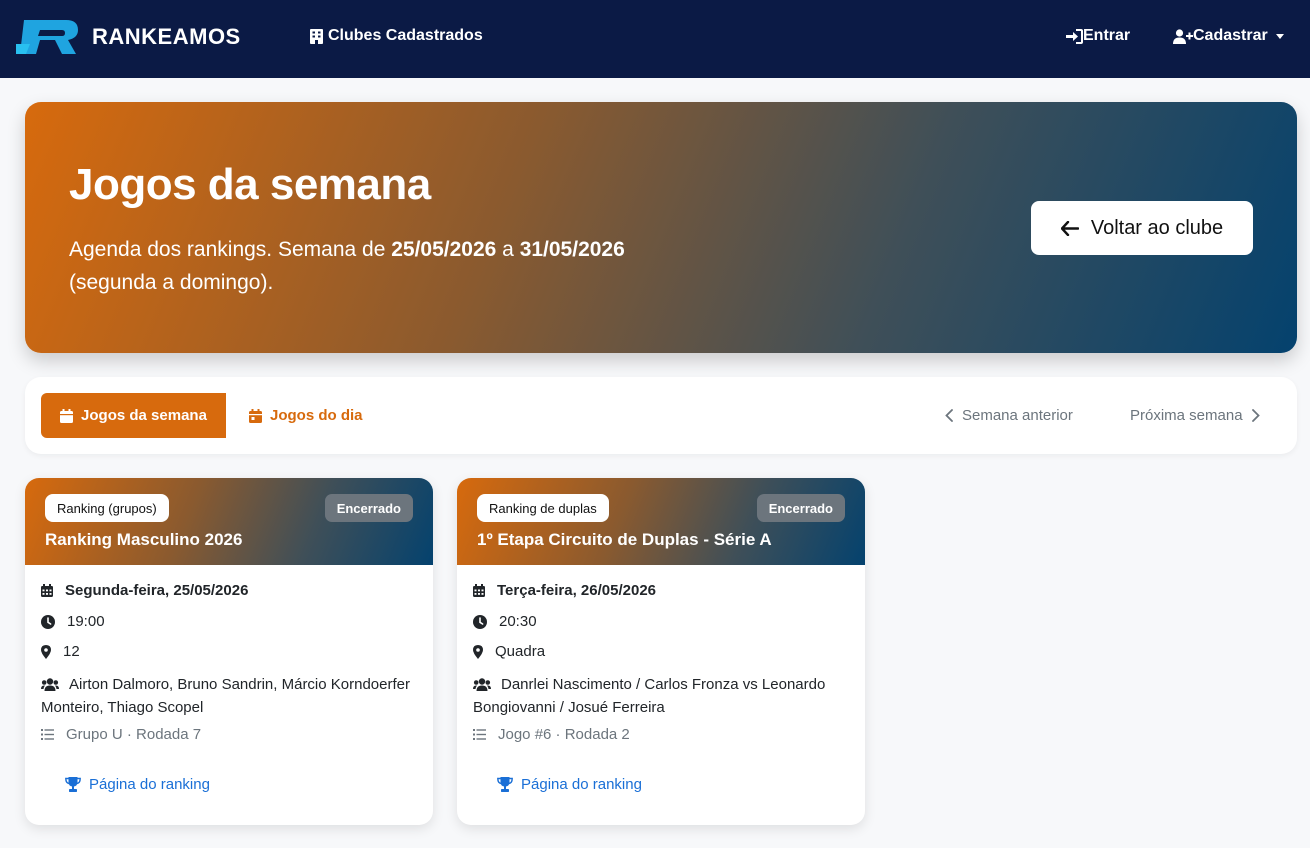 Image resolution: width=1310 pixels, height=848 pixels. What do you see at coordinates (518, 621) in the screenshot?
I see `game-time: 20:30` at bounding box center [518, 621].